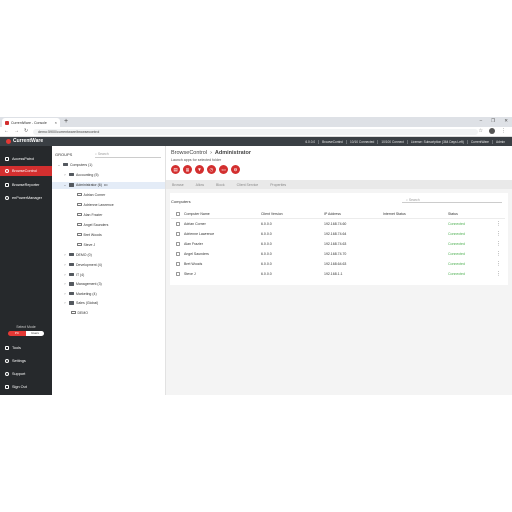  Describe the element at coordinates (80, 175) in the screenshot. I see `tree-item-accounting: › Accounting (5)` at that location.